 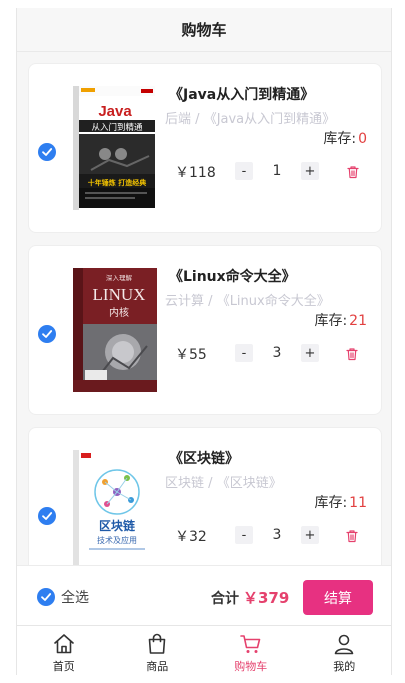 What do you see at coordinates (358, 321) in the screenshot?
I see `stock-count: 21` at bounding box center [358, 321].